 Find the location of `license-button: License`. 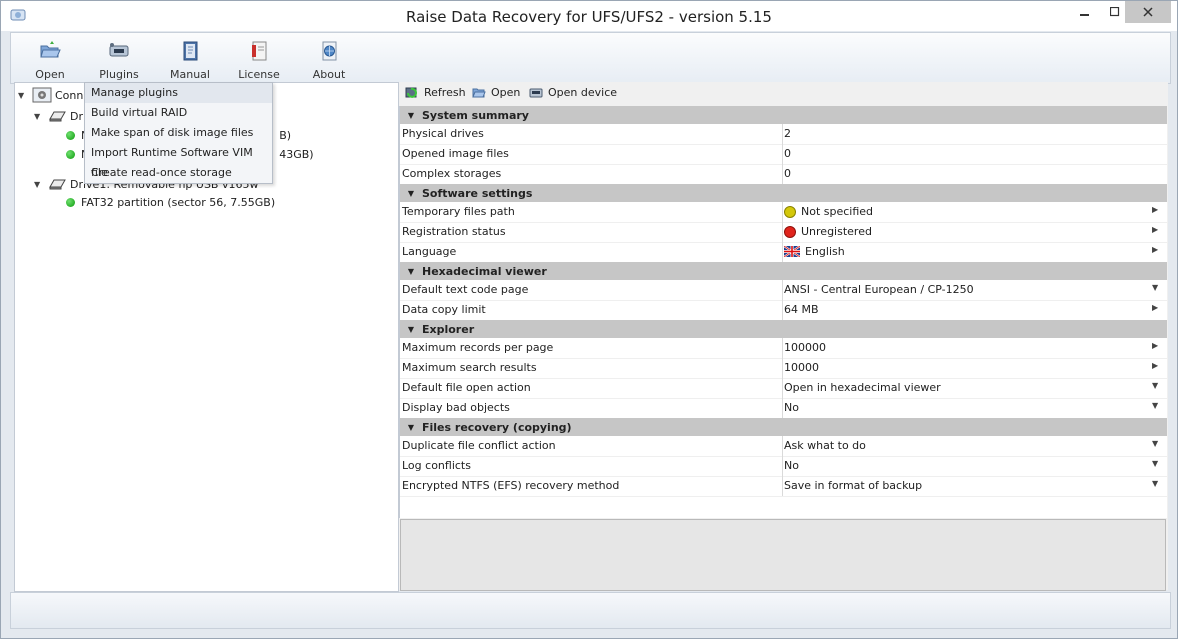

license-button: License is located at coordinates (259, 61).